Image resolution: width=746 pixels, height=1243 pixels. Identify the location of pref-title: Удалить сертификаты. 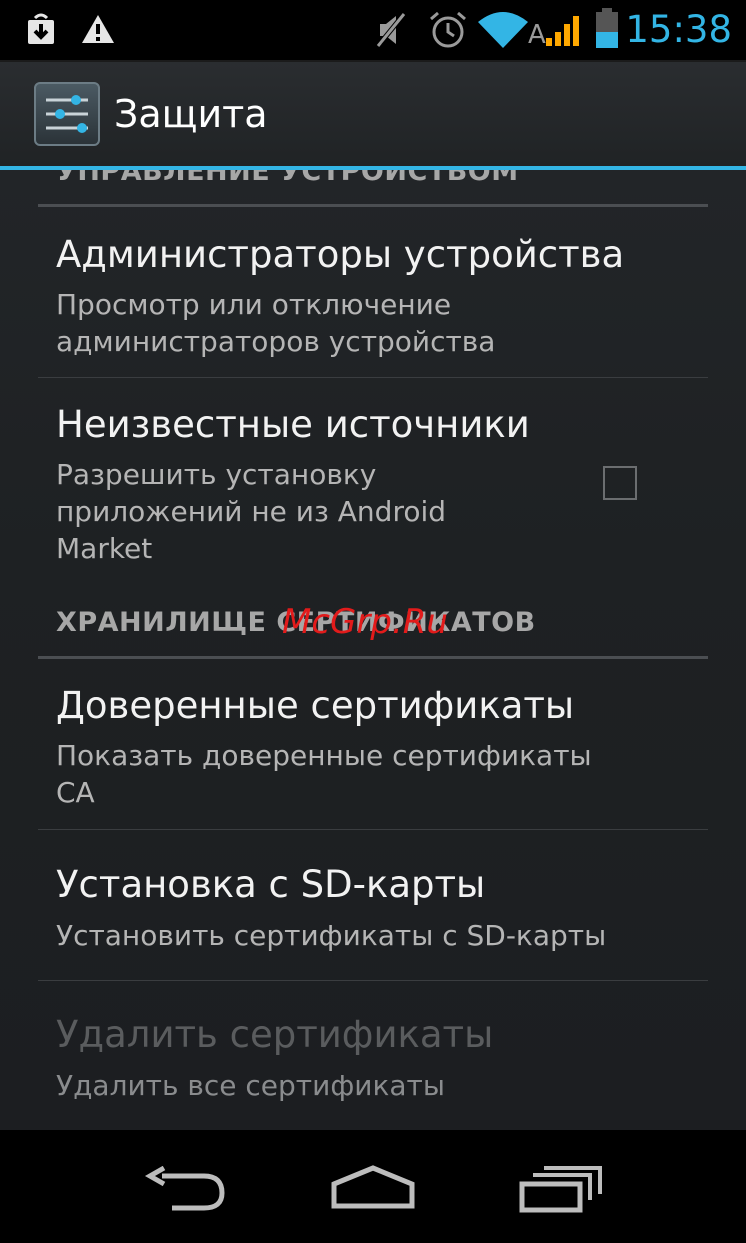
(275, 1034).